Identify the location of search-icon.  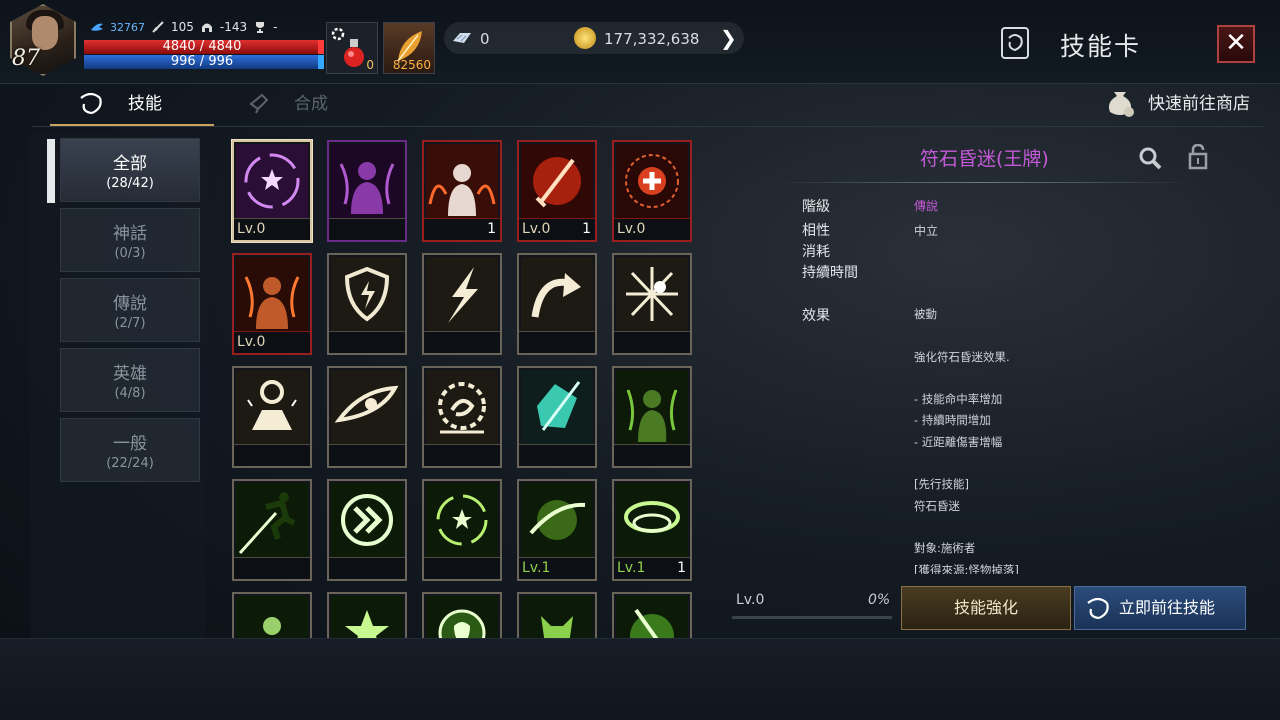
(1150, 158).